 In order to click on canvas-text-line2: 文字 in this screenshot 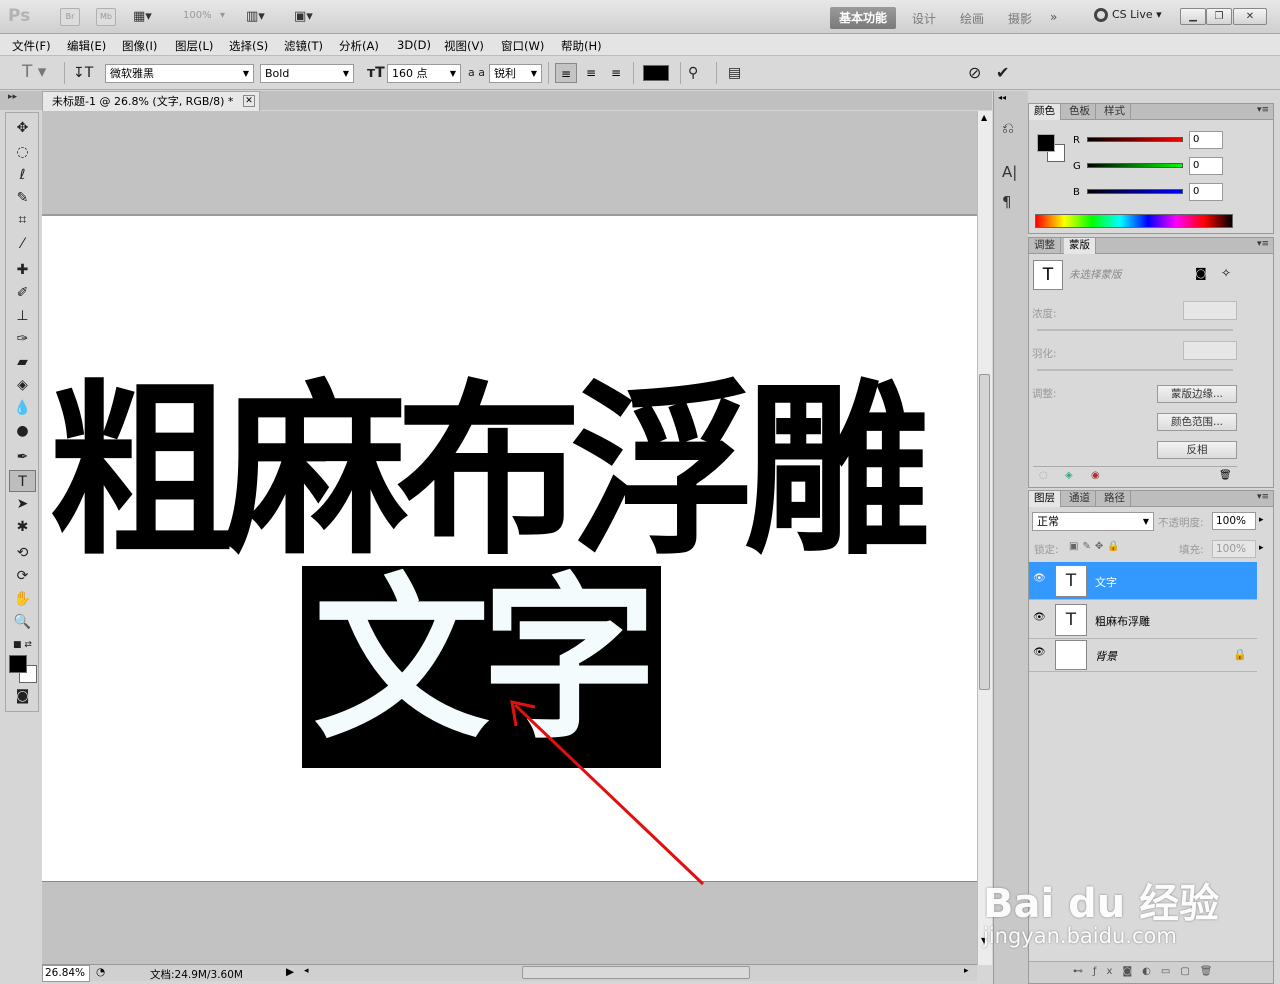, I will do `click(481, 661)`.